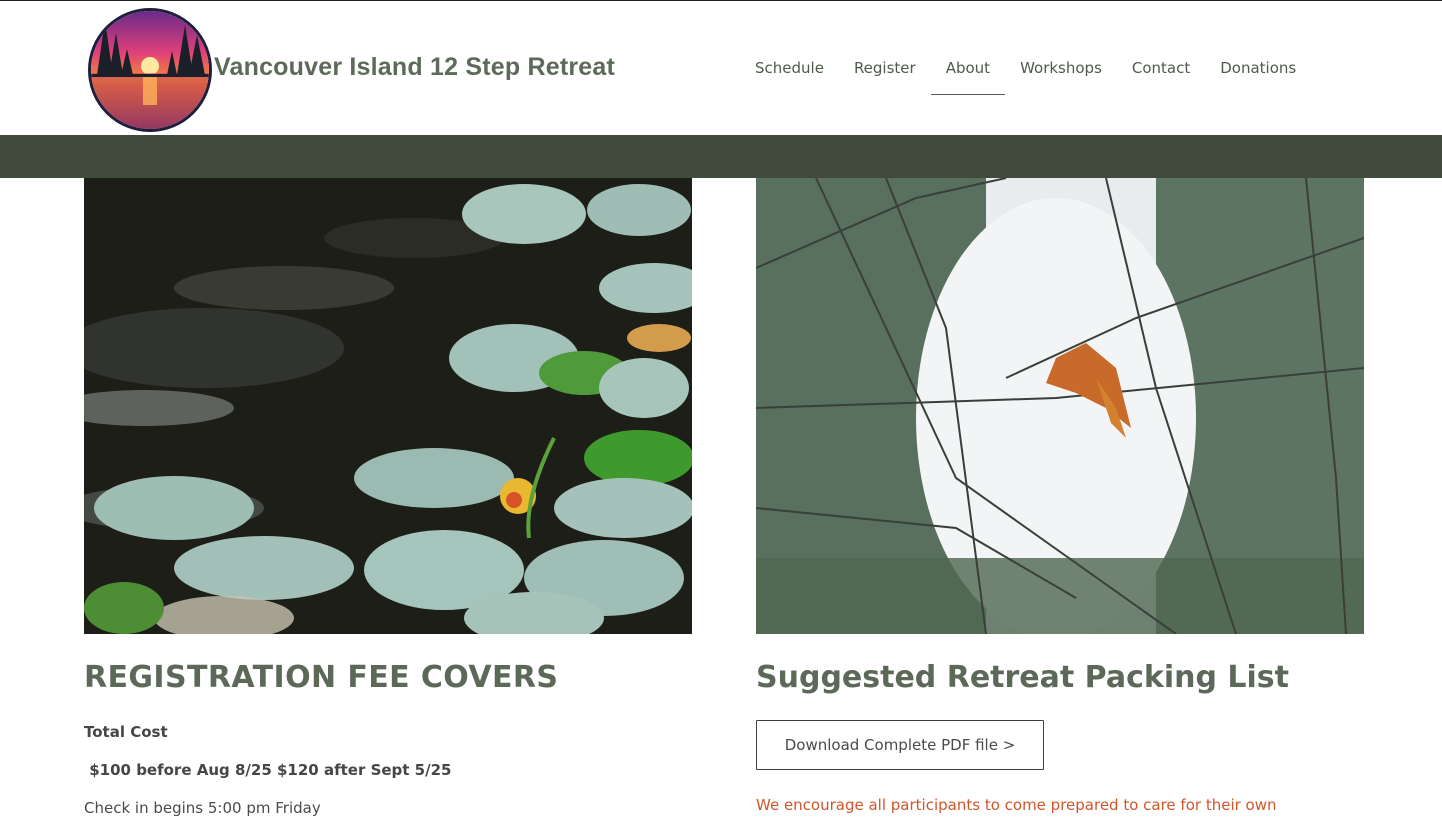 This screenshot has height=817, width=1442. Describe the element at coordinates (321, 677) in the screenshot. I see `registration-heading: REGISTRATION FEE COVERS` at that location.